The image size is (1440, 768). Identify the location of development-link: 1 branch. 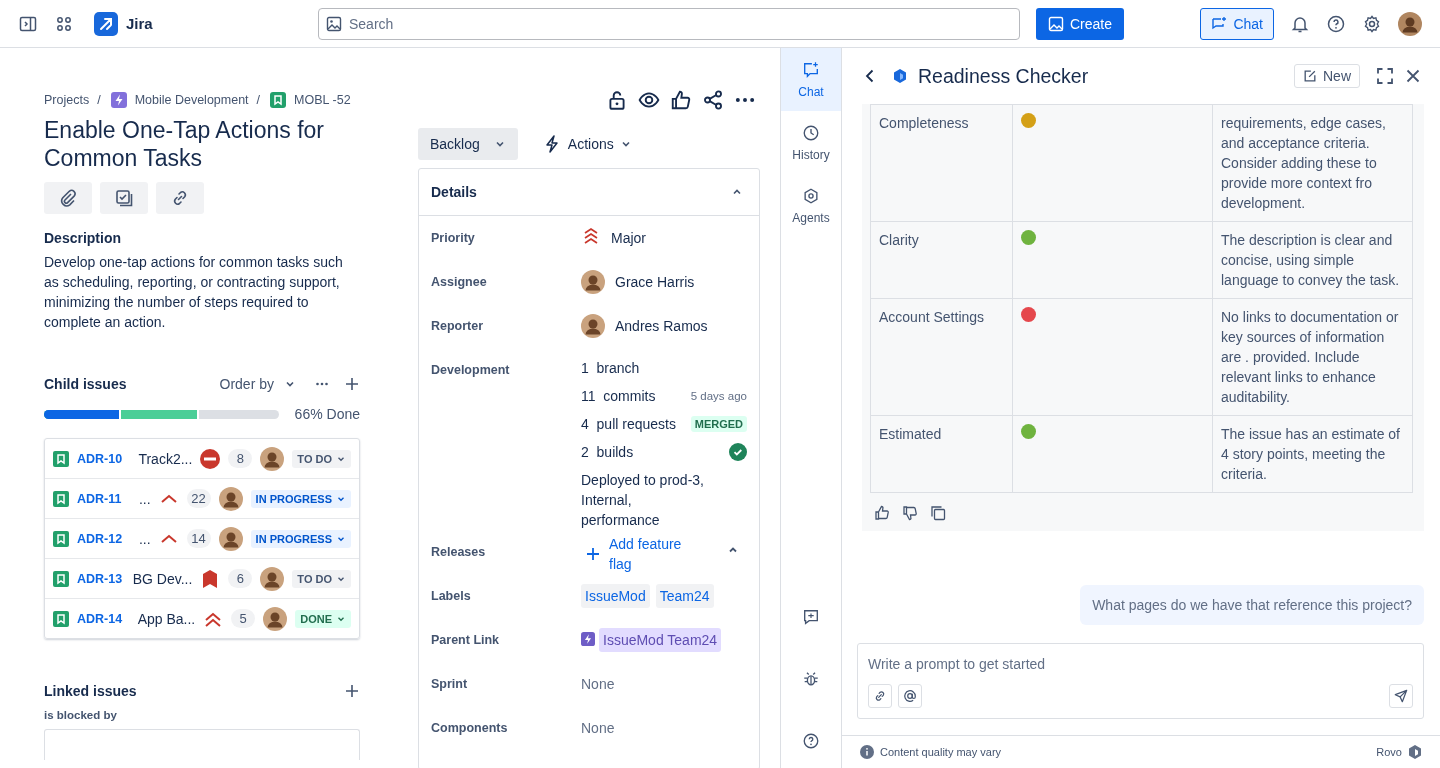
(664, 368).